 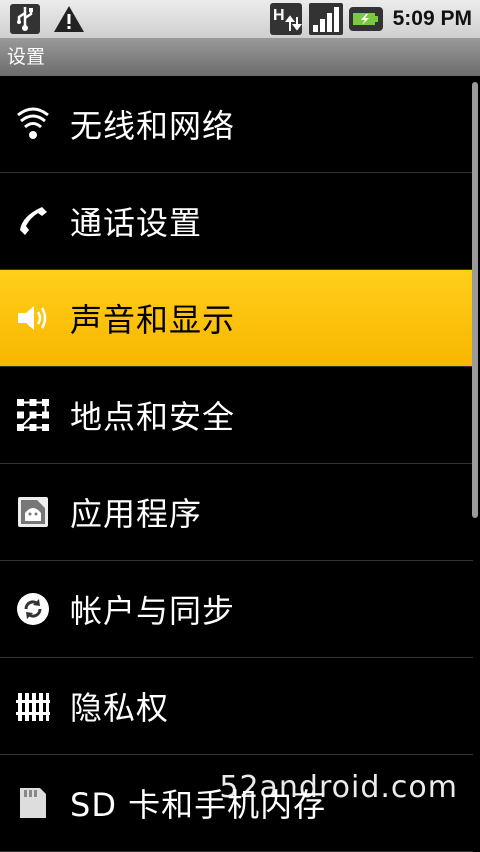 I want to click on status-bar: H 5:09 PM, so click(x=240, y=19).